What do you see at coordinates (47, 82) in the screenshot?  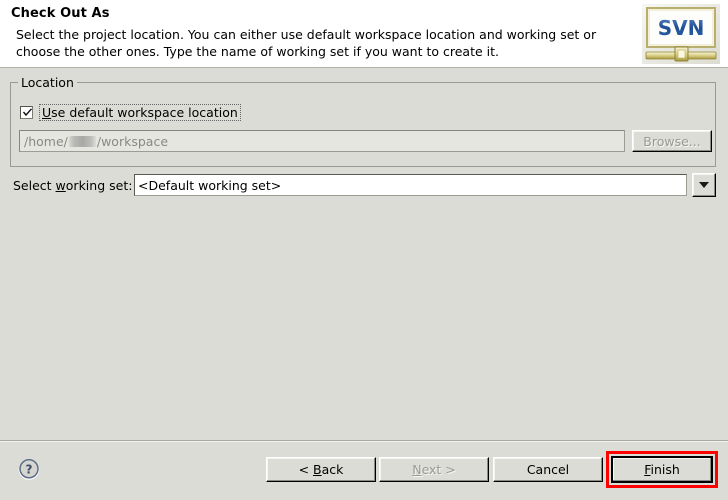 I see `location-groupbox-legend: Location` at bounding box center [47, 82].